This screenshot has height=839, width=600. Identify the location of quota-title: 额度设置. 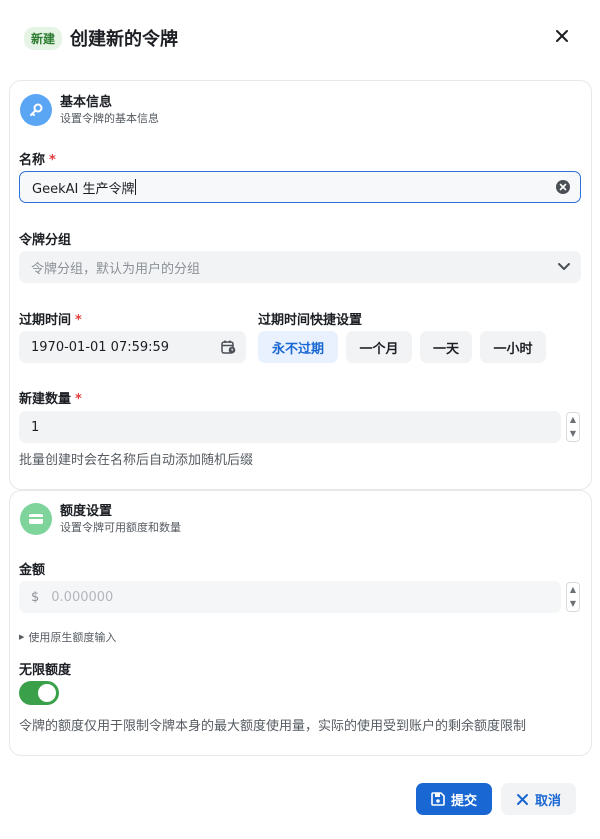
(86, 511).